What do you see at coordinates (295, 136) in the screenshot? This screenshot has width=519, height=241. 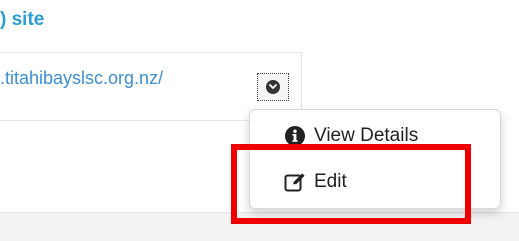 I see `info-circle-icon` at bounding box center [295, 136].